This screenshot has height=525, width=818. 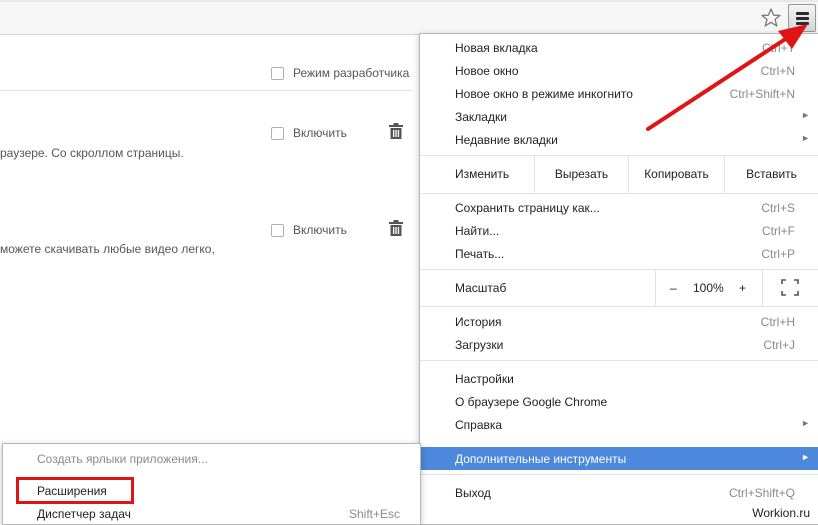 I want to click on menu-item-label: Дополнительные инструменты, so click(x=541, y=459).